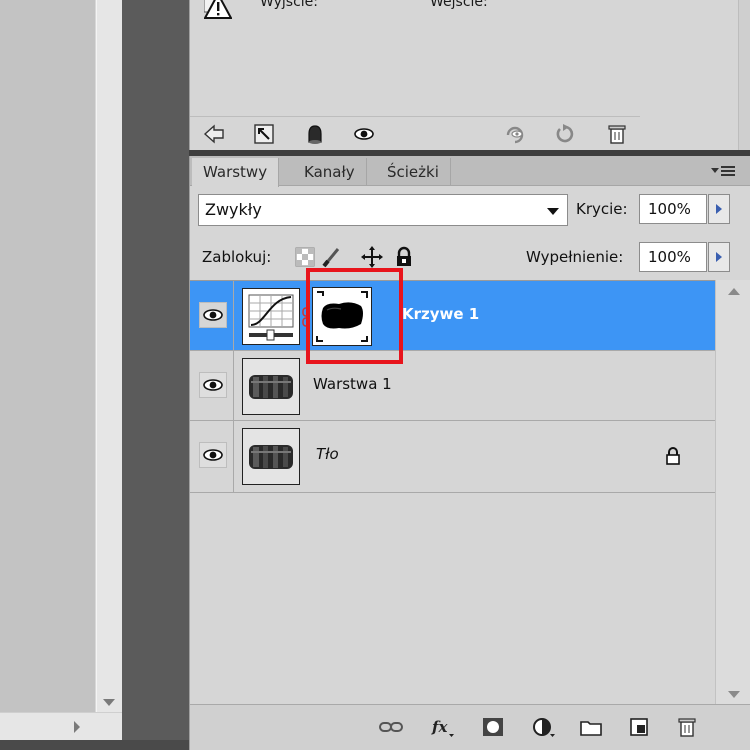  What do you see at coordinates (724, 171) in the screenshot?
I see `panel-menu-icon` at bounding box center [724, 171].